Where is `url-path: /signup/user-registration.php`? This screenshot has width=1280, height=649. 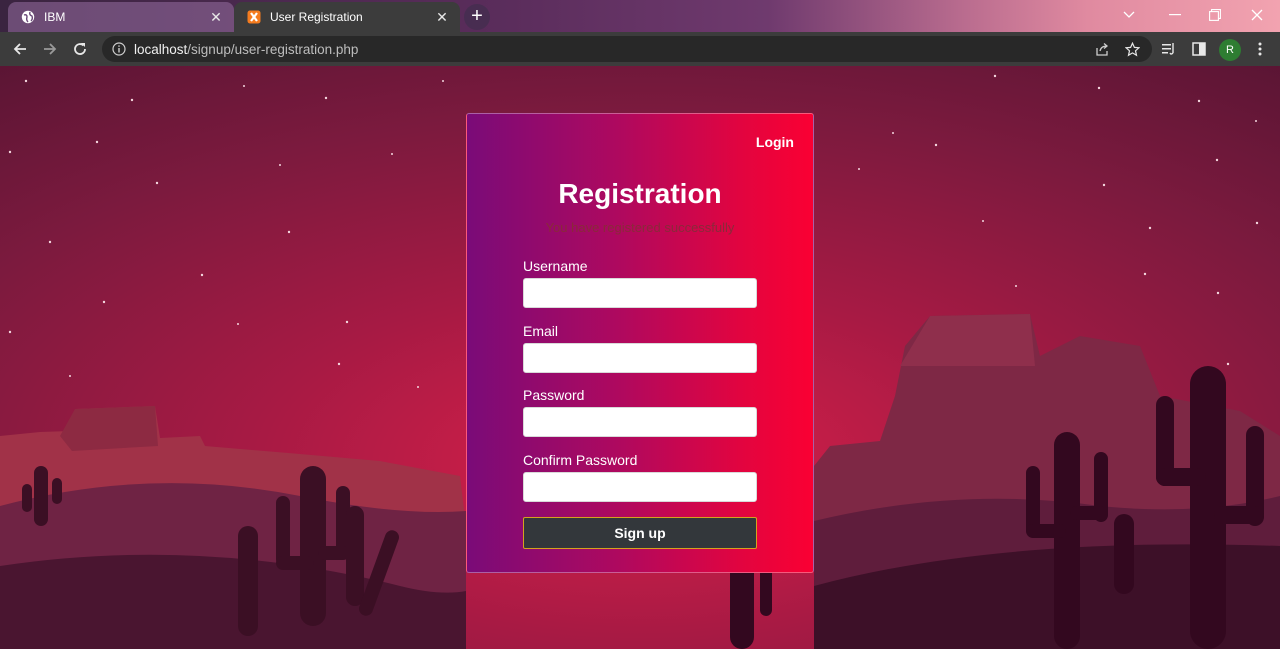
url-path: /signup/user-registration.php is located at coordinates (273, 49).